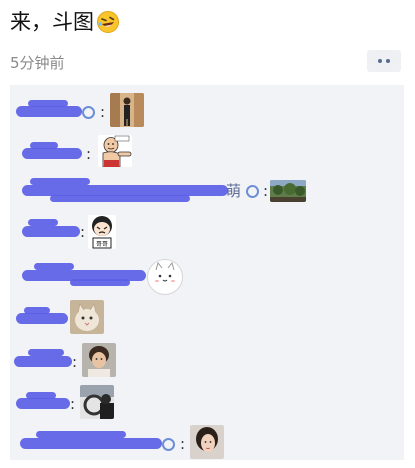  Describe the element at coordinates (127, 110) in the screenshot. I see `person-standing-photo` at that location.